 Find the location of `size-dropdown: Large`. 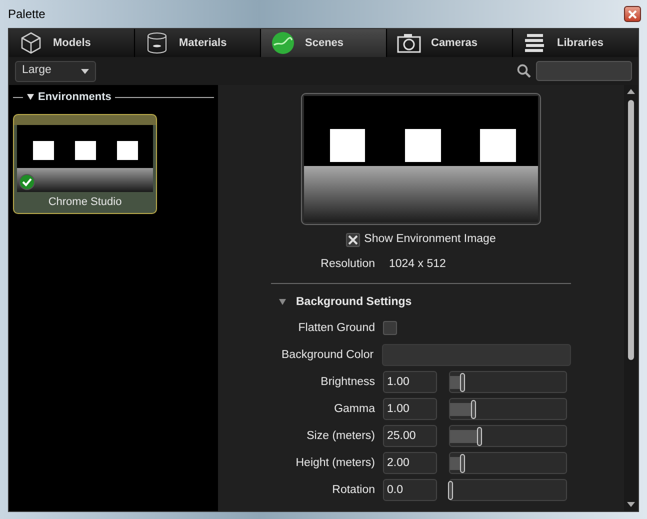

size-dropdown: Large is located at coordinates (55, 71).